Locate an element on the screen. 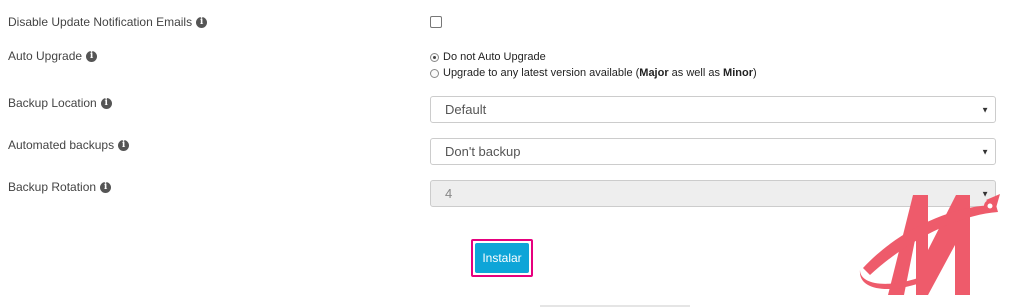 Image resolution: width=1024 pixels, height=307 pixels. auto-upgrade-label: Auto Upgrade is located at coordinates (45, 56).